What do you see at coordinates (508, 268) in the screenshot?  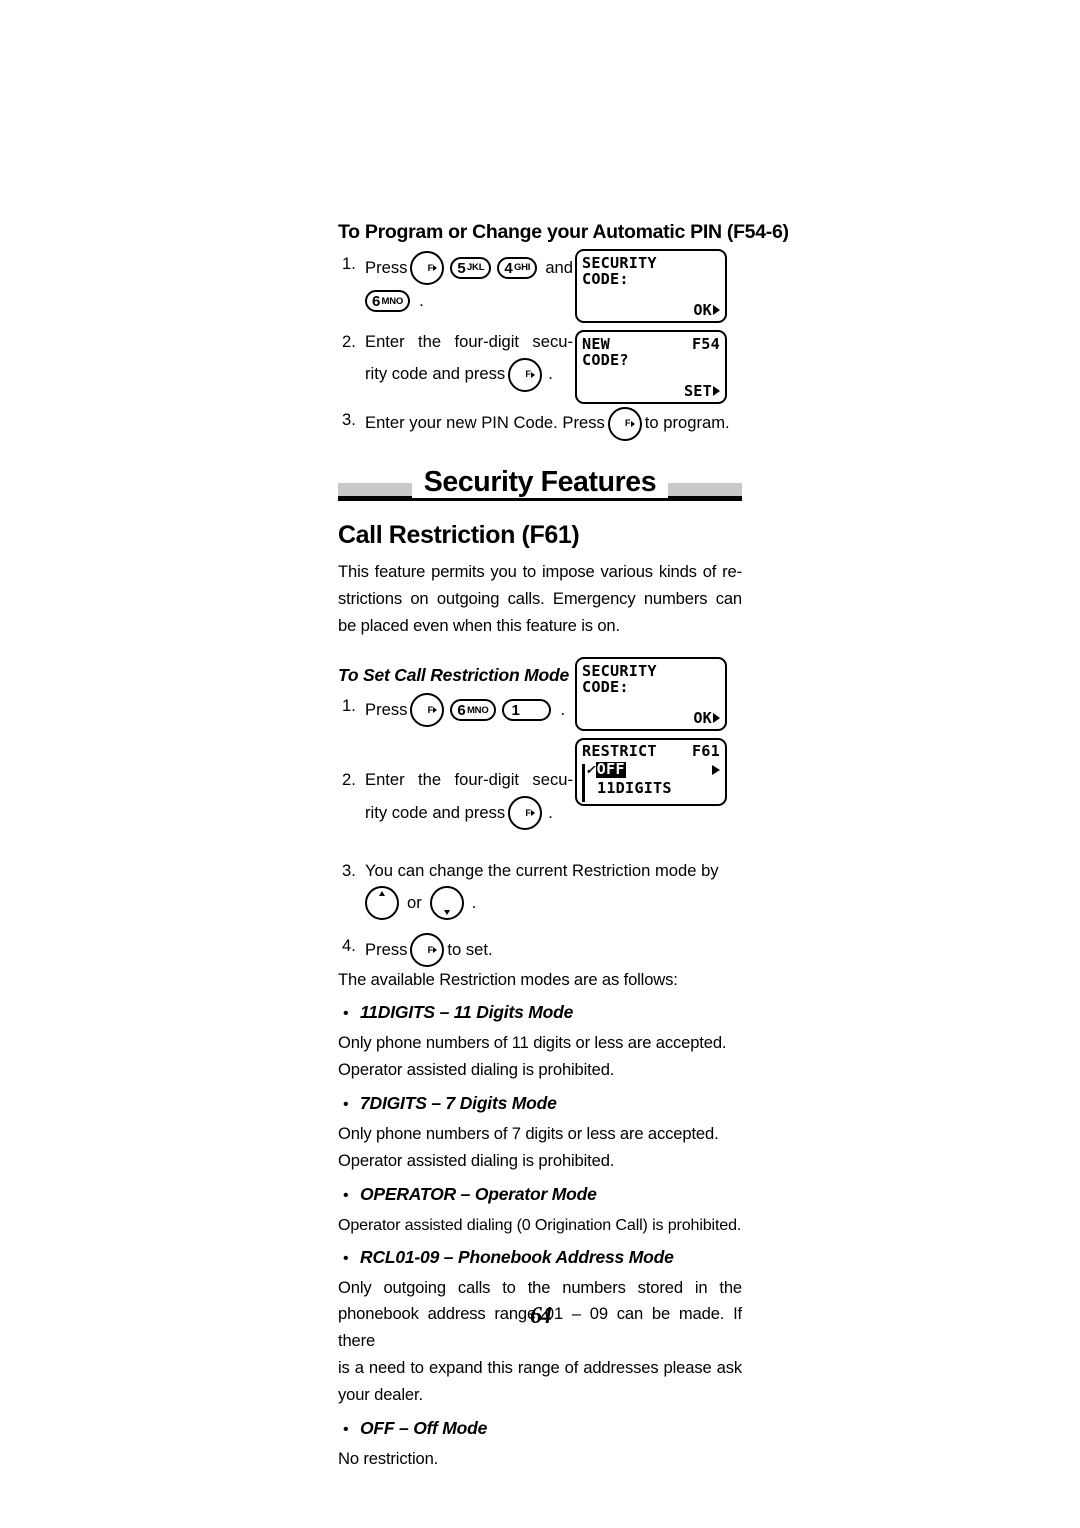 I see `key-4-digit: 4` at bounding box center [508, 268].